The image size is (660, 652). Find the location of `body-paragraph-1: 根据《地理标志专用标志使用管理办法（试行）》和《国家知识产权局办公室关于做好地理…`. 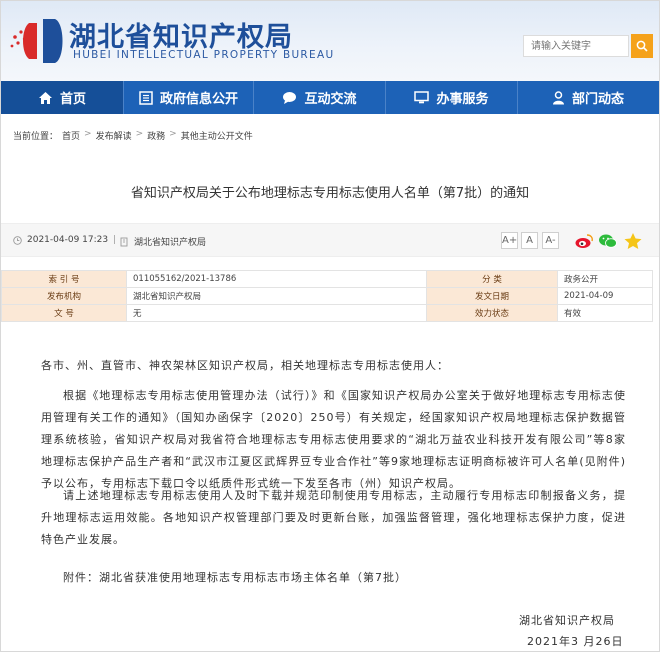

body-paragraph-1: 根据《地理标志专用标志使用管理办法（试行）》和《国家知识产权局办公室关于做好地理… is located at coordinates (333, 439).